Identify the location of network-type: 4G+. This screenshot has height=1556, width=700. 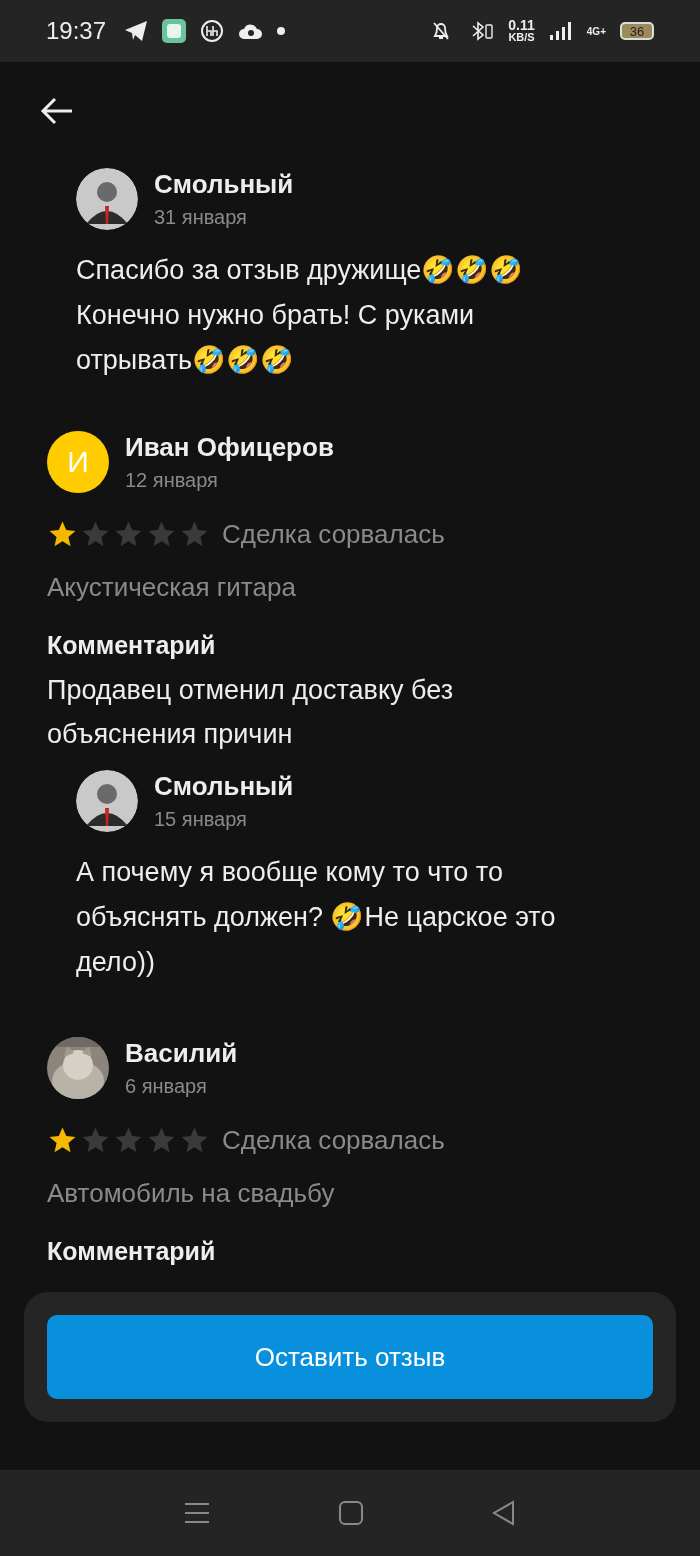
(596, 31).